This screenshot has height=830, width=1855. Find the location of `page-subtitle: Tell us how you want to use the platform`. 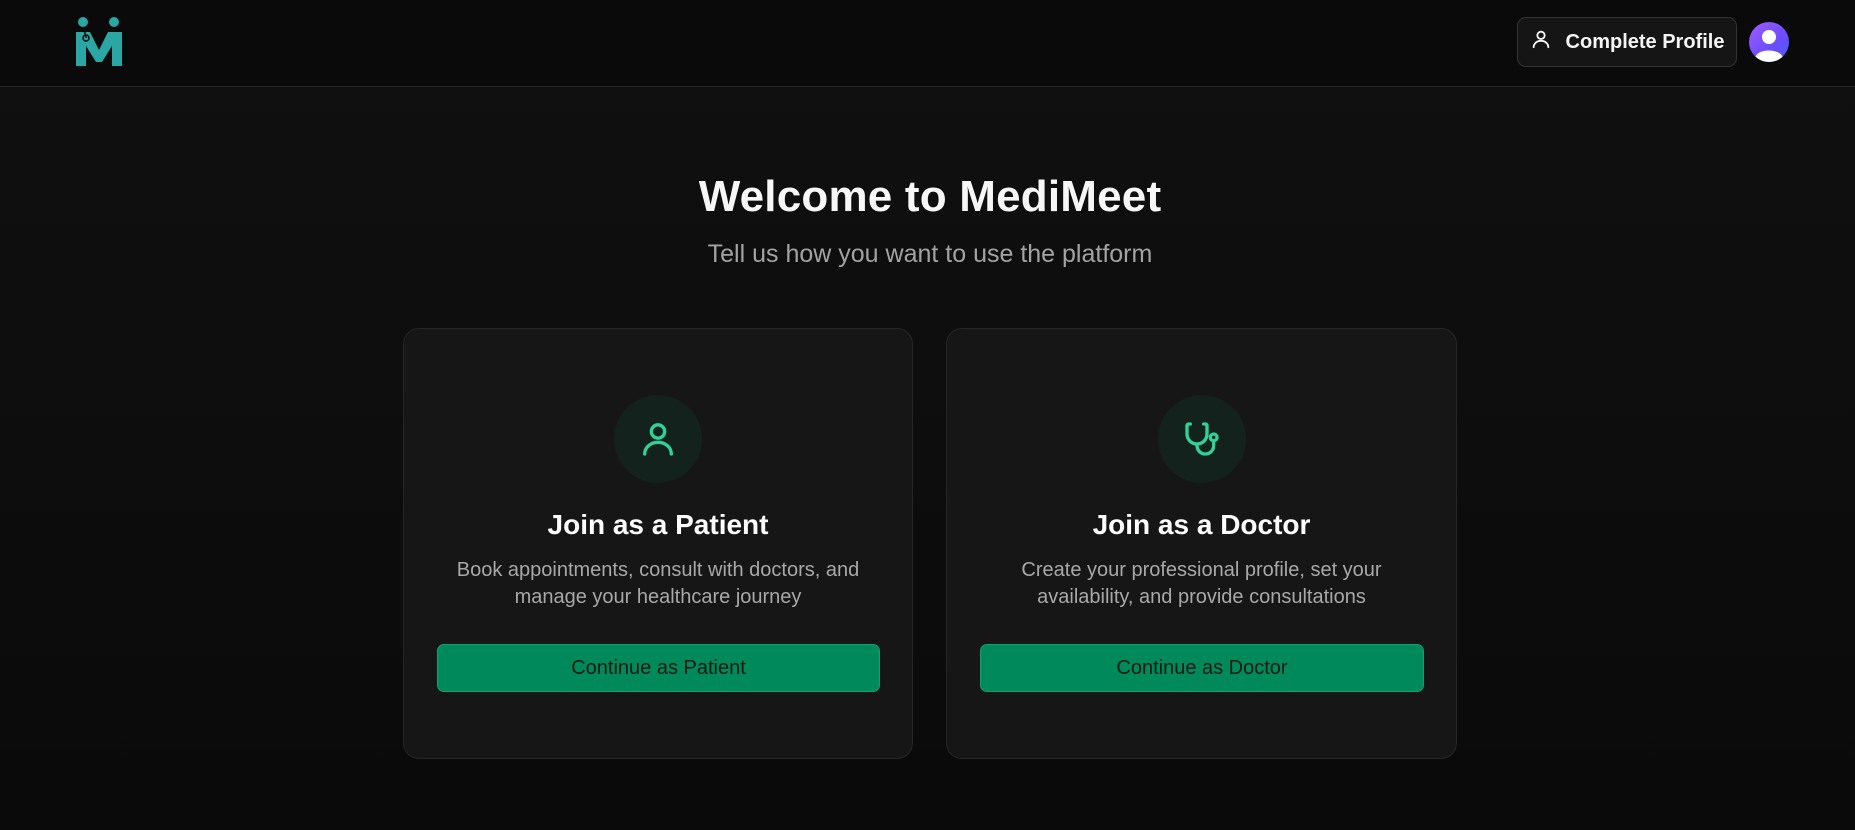

page-subtitle: Tell us how you want to use the platform is located at coordinates (930, 254).